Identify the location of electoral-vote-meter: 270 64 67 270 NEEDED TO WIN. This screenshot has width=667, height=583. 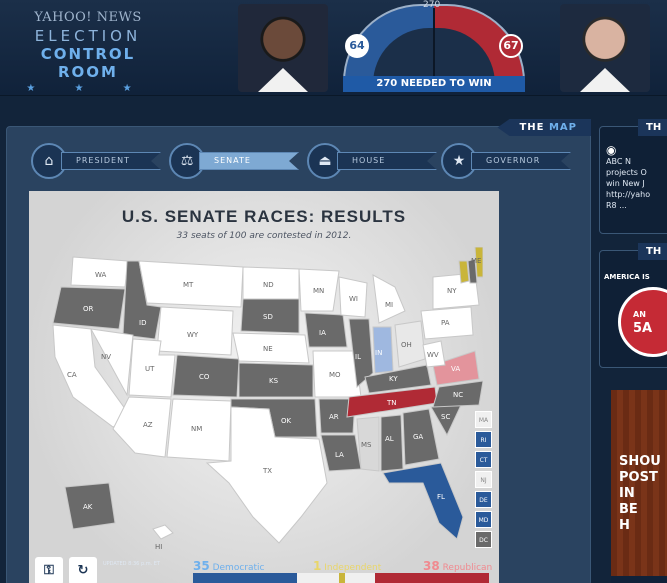
(434, 46).